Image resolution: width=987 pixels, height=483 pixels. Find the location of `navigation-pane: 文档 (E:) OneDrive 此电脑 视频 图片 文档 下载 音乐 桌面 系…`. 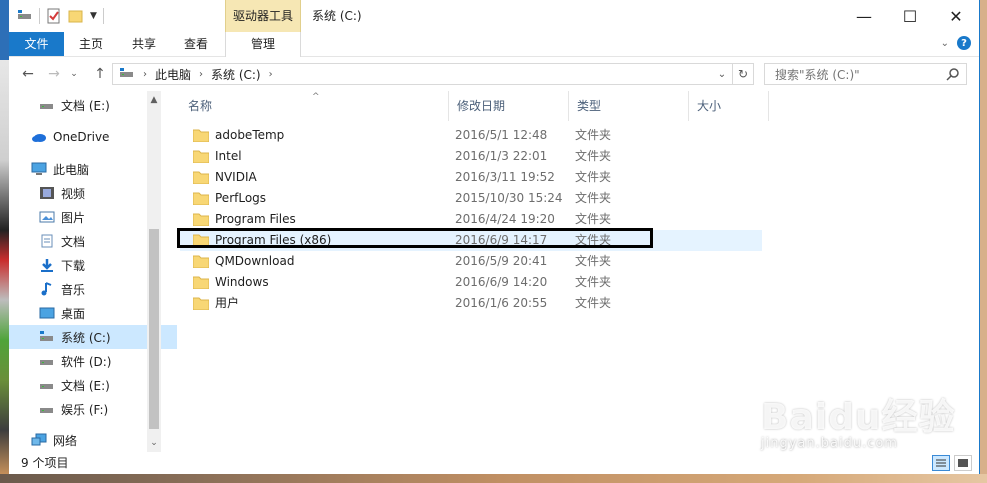

navigation-pane: 文档 (E:) OneDrive 此电脑 视频 图片 文档 下载 音乐 桌面 系… is located at coordinates (93, 271).